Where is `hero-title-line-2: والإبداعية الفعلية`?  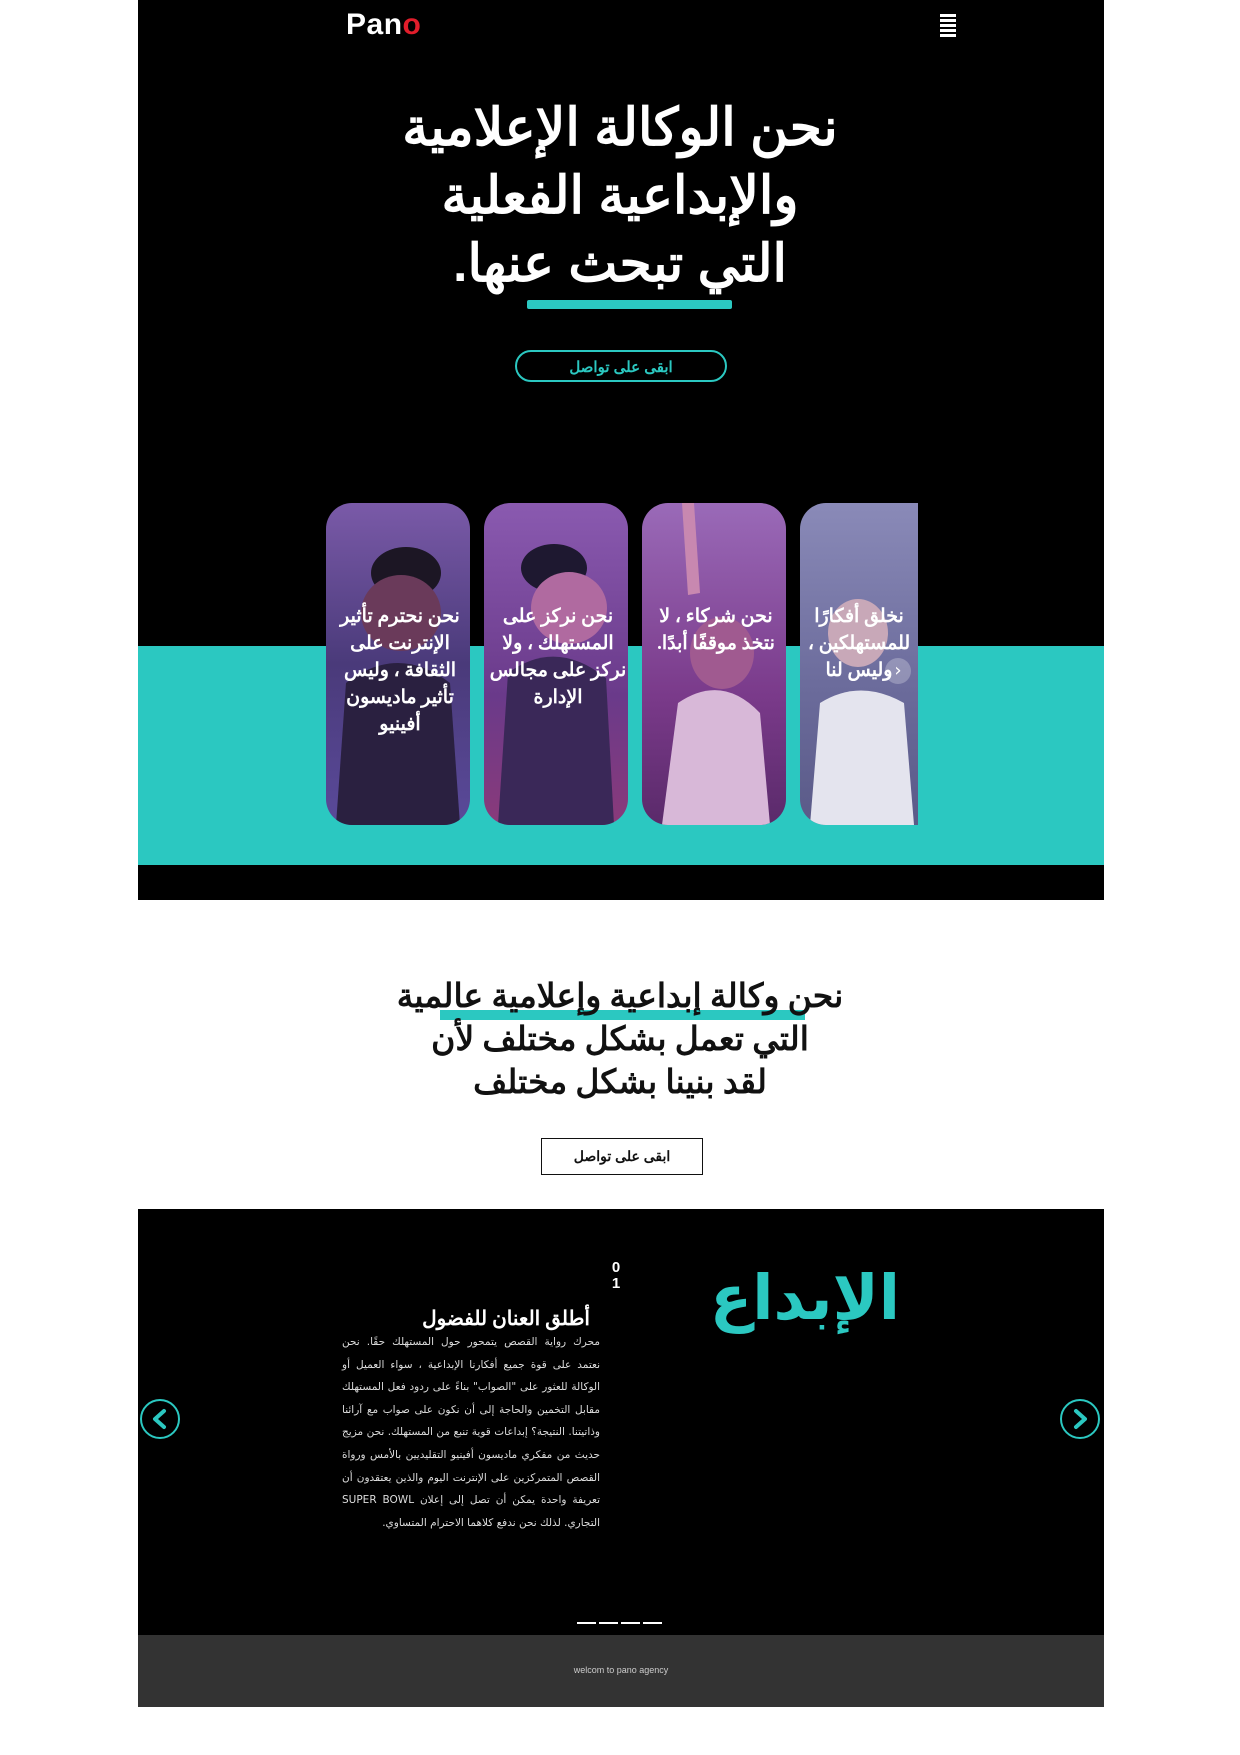 hero-title-line-2: والإبداعية الفعلية is located at coordinates (620, 196).